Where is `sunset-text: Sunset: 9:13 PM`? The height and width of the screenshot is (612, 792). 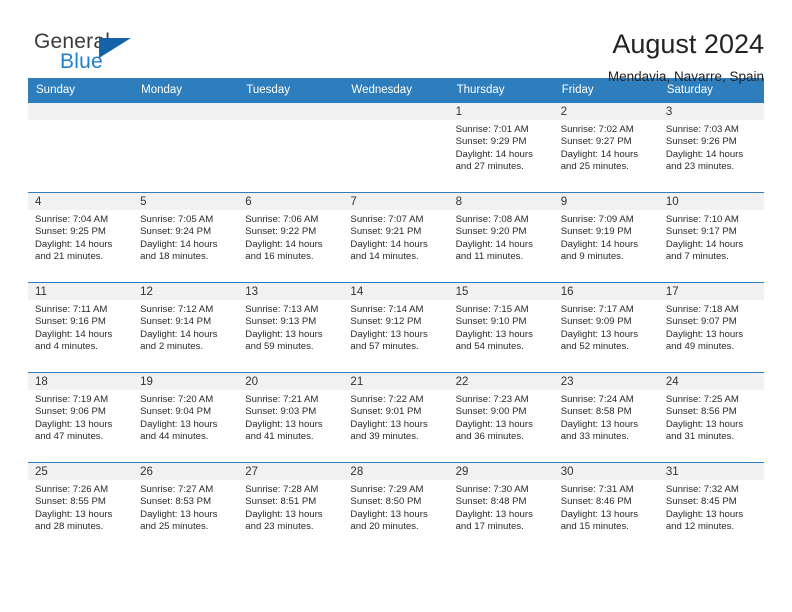 sunset-text: Sunset: 9:13 PM is located at coordinates (281, 322).